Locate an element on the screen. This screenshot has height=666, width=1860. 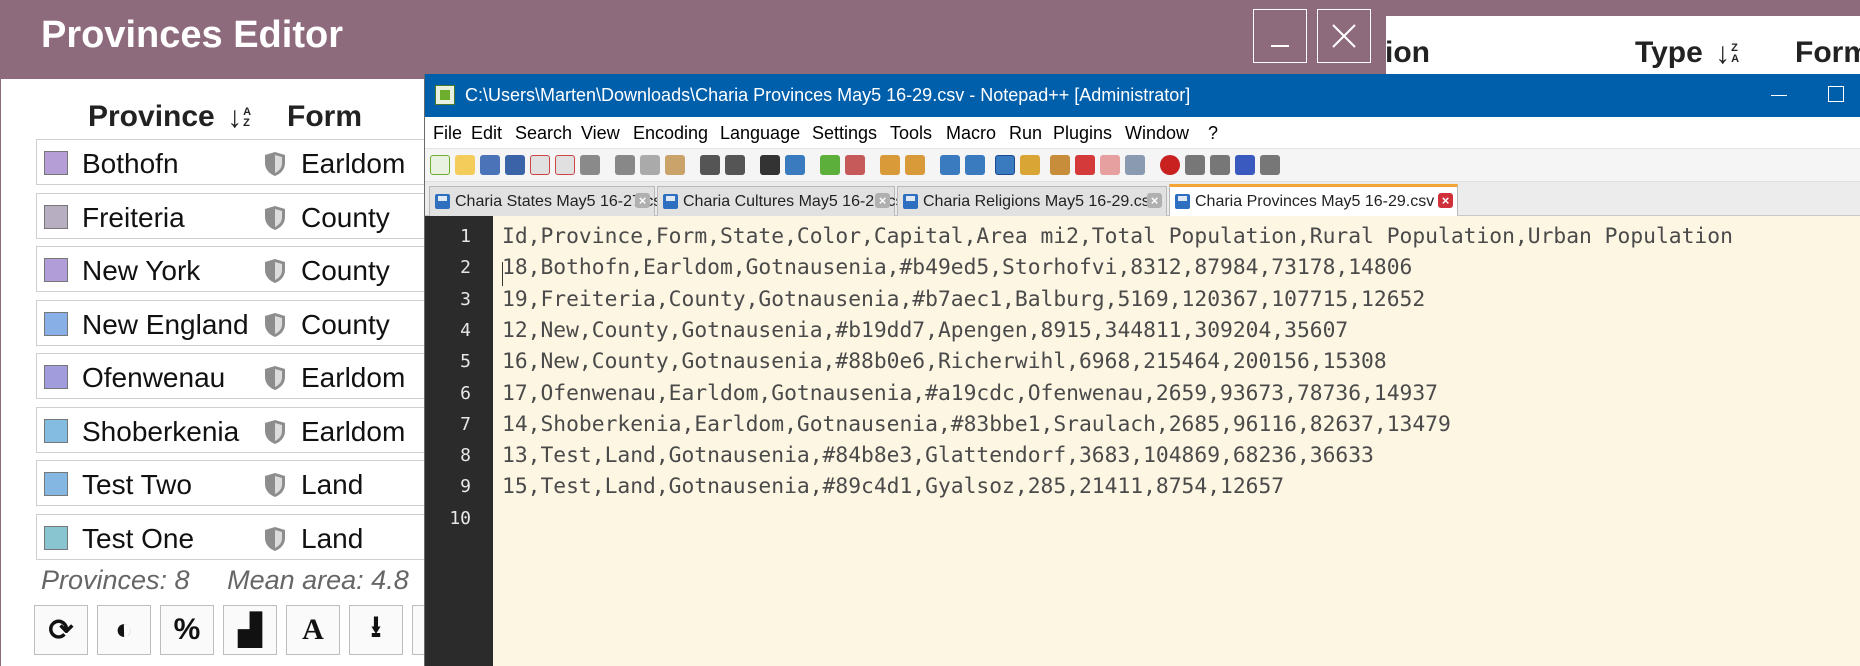
npp-maximize-button is located at coordinates (1836, 94).